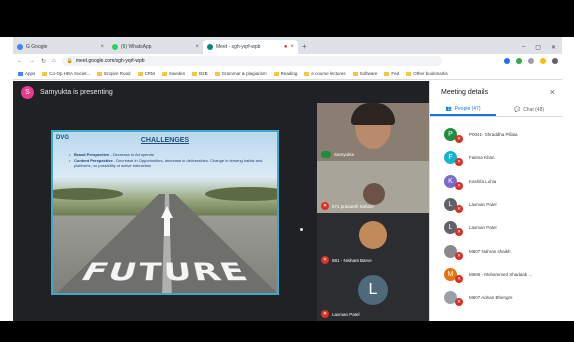 This screenshot has height=342, width=574. I want to click on tab-meet: Meet - sgh-yqrf-wpb ● ×, so click(250, 47).